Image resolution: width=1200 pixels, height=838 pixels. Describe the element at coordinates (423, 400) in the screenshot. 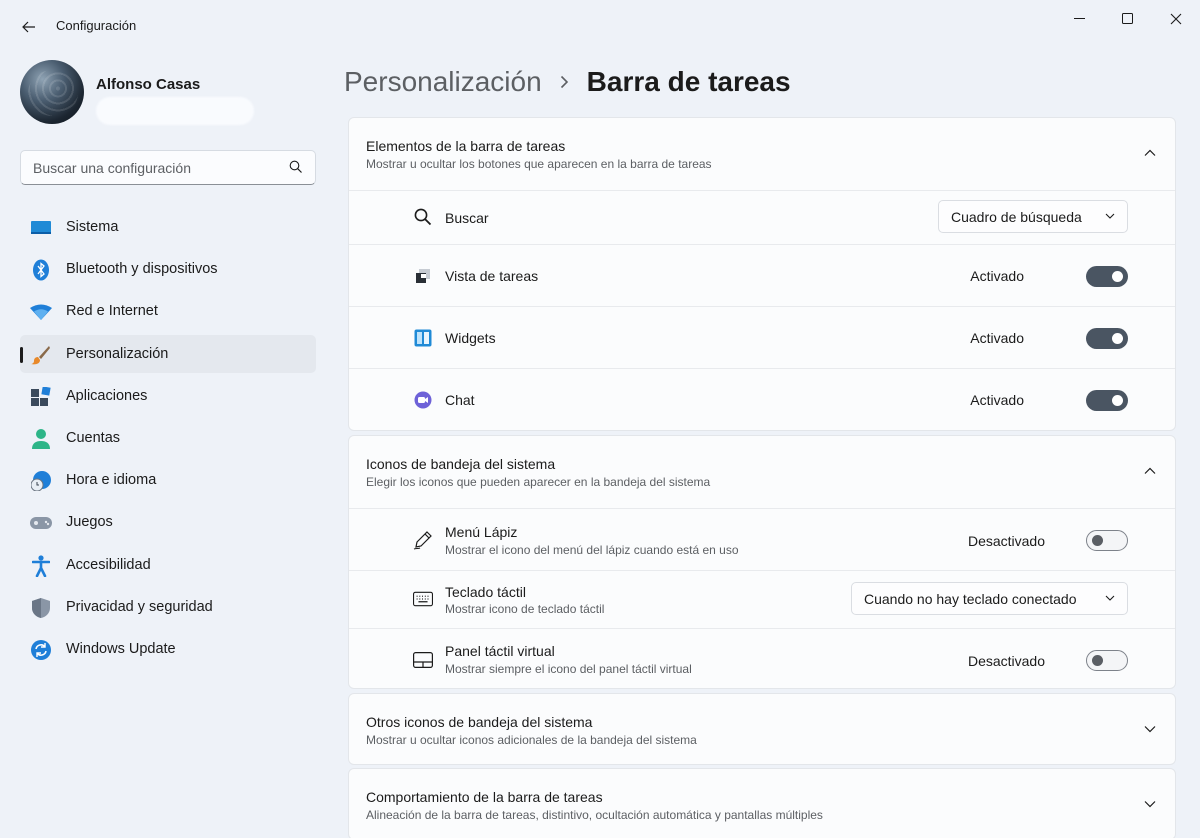

I see `chat-icon` at that location.